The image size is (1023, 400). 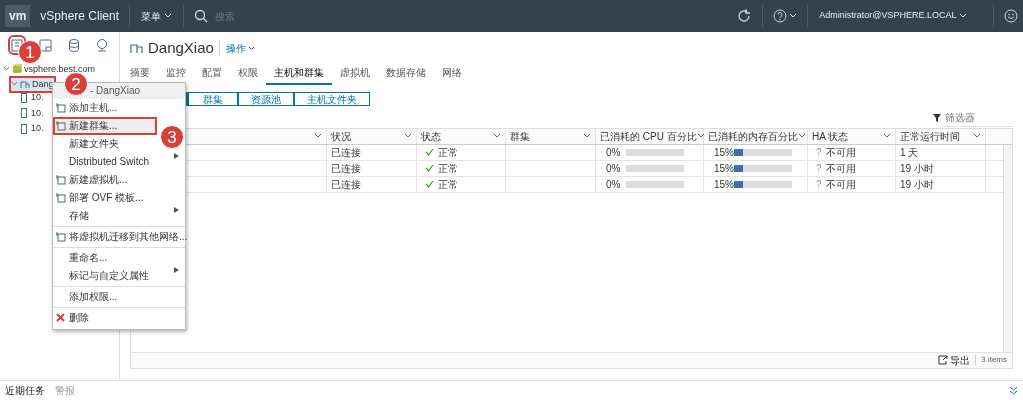 What do you see at coordinates (156, 16) in the screenshot?
I see `menu-button: 菜单` at bounding box center [156, 16].